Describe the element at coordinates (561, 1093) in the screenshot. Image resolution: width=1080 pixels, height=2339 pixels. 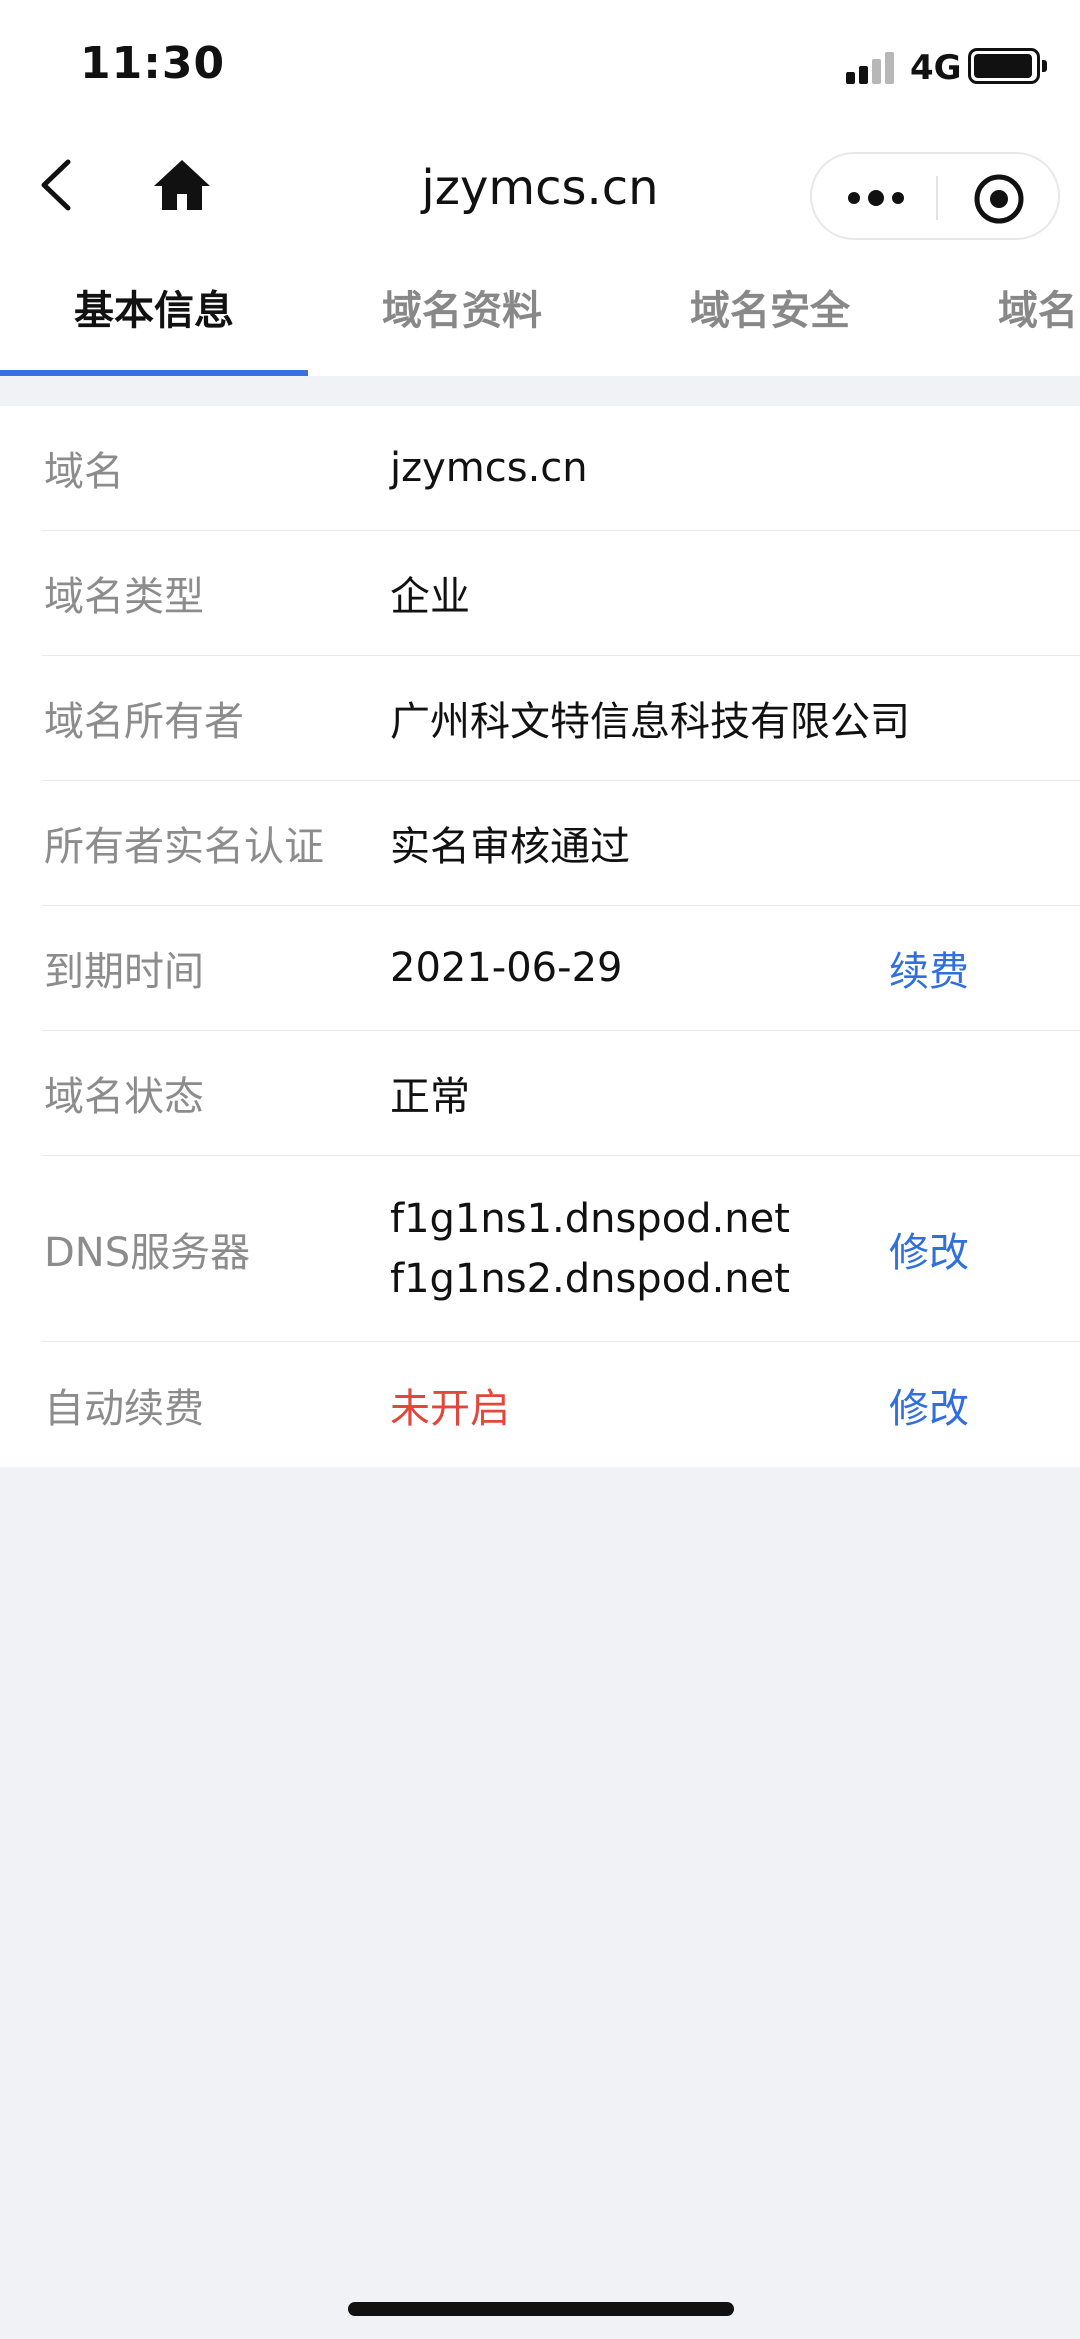
I see `info-row-status: 域名状态 正常` at that location.